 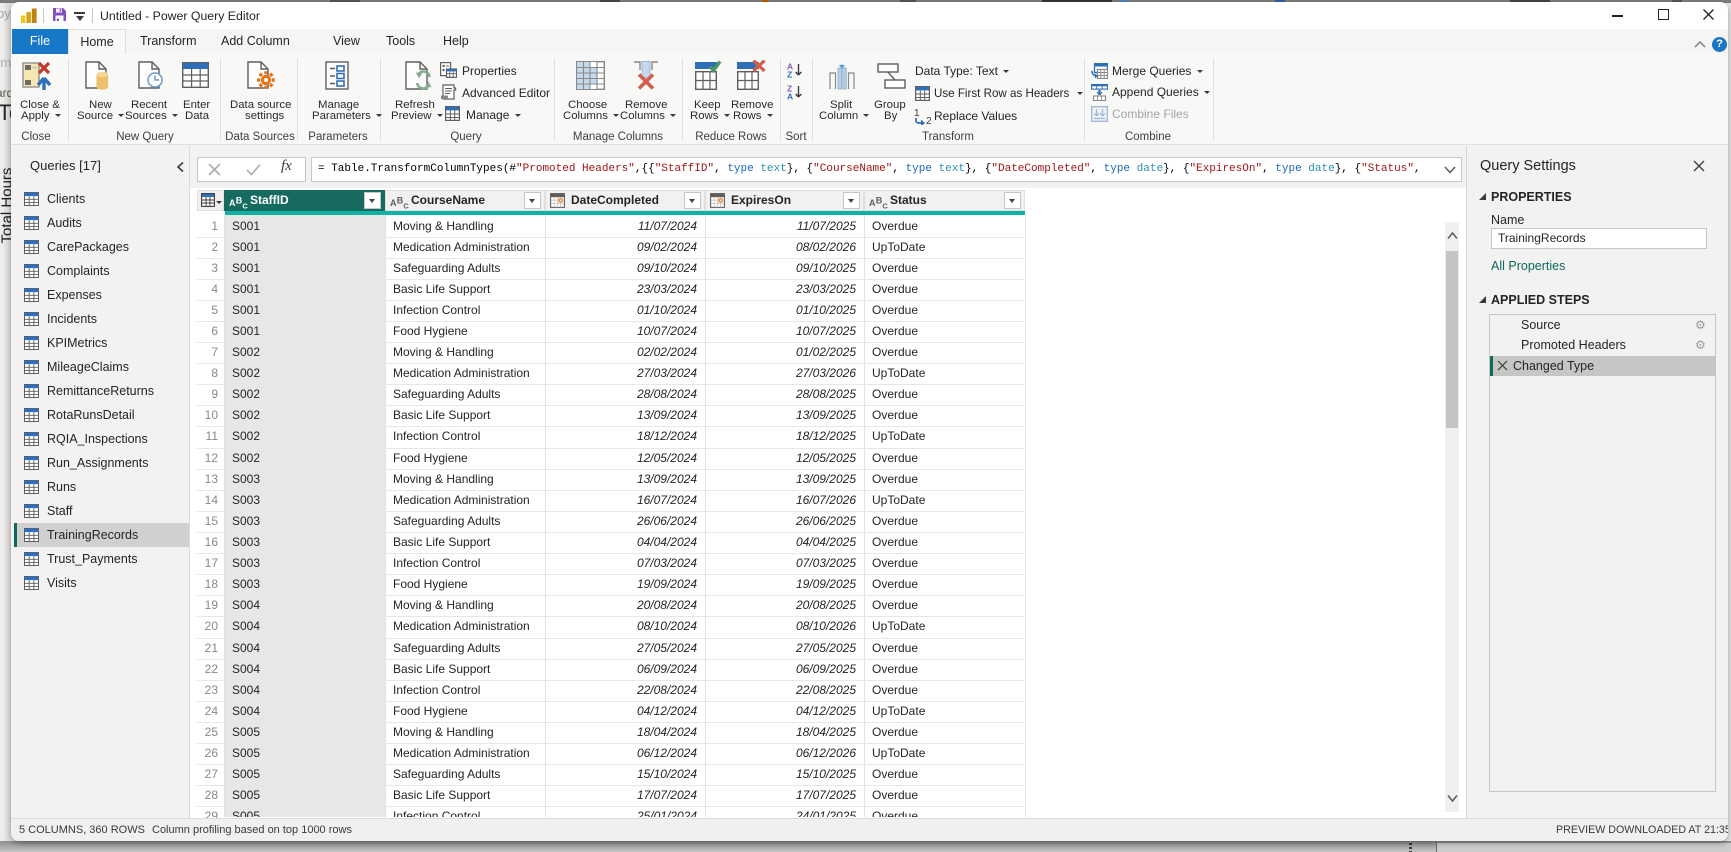 What do you see at coordinates (790, 96) in the screenshot?
I see `svg-text: A` at bounding box center [790, 96].